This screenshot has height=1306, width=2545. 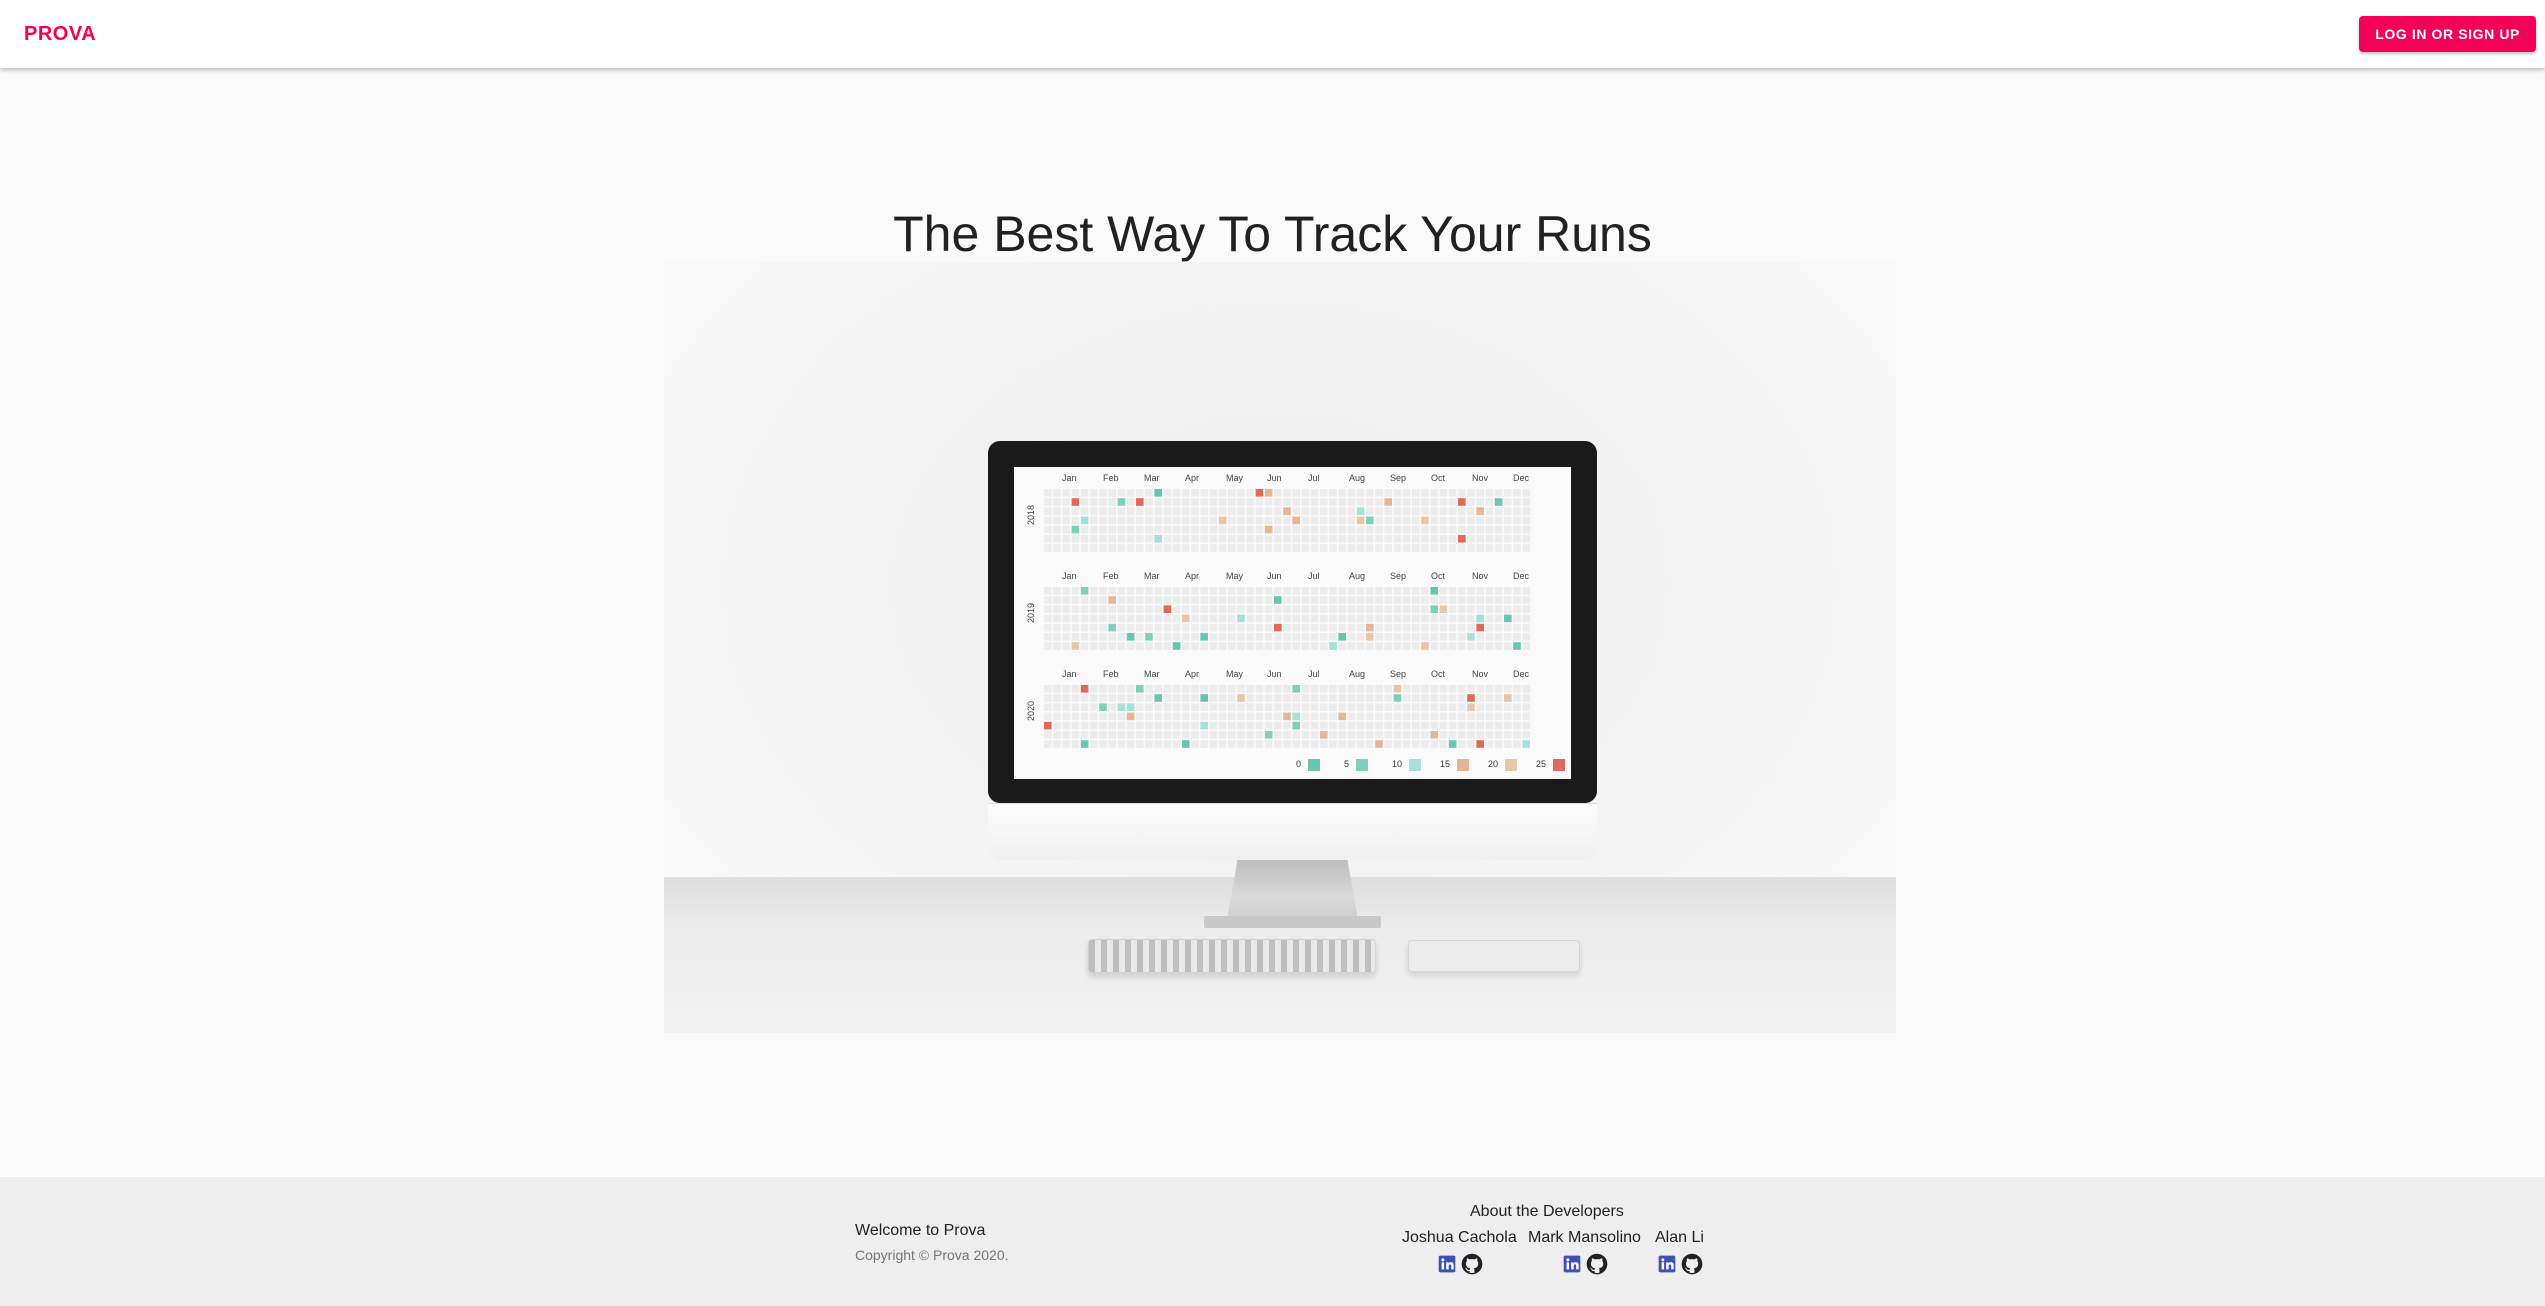 What do you see at coordinates (1069, 576) in the screenshot?
I see `month-label: Jan` at bounding box center [1069, 576].